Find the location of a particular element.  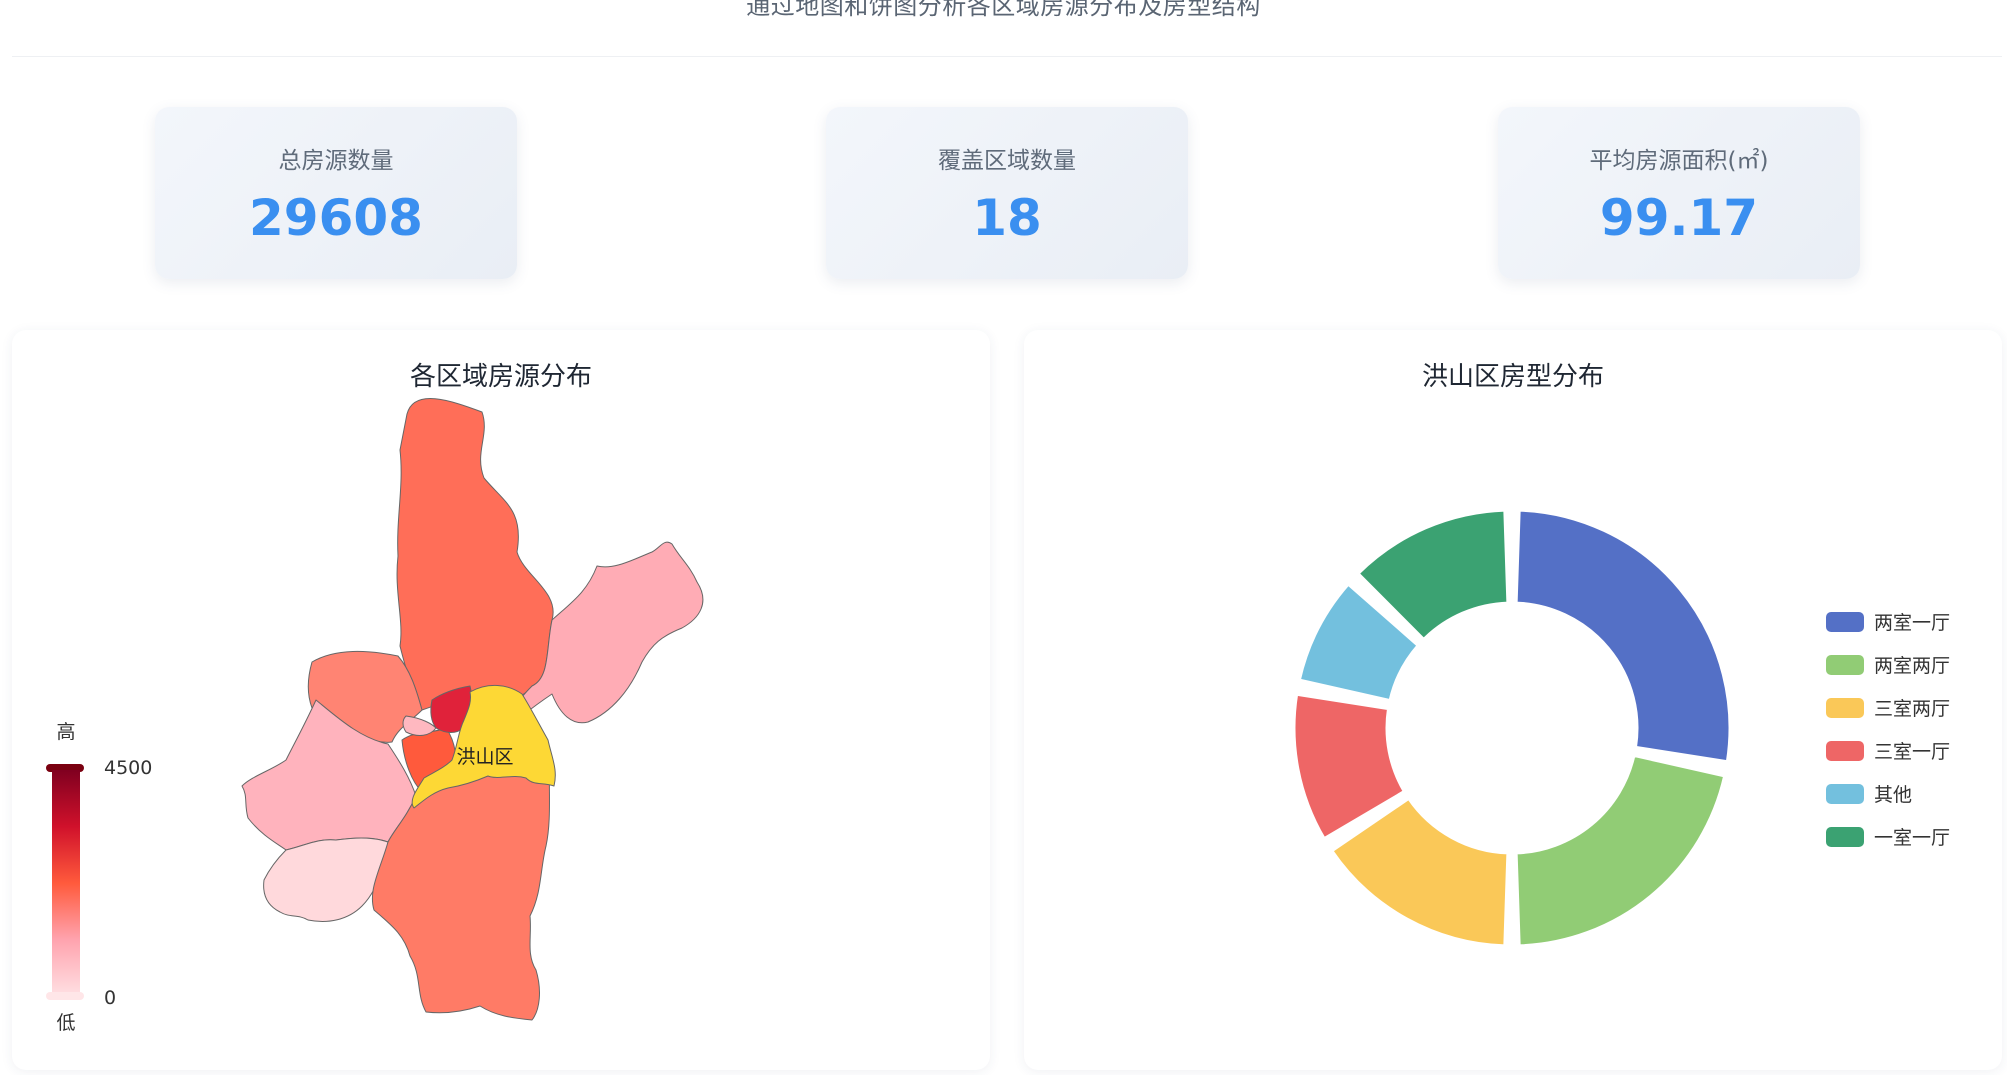

page-subtitle: 通过地图和饼图分析各区域房源分布及房型结构 is located at coordinates (1003, 10).